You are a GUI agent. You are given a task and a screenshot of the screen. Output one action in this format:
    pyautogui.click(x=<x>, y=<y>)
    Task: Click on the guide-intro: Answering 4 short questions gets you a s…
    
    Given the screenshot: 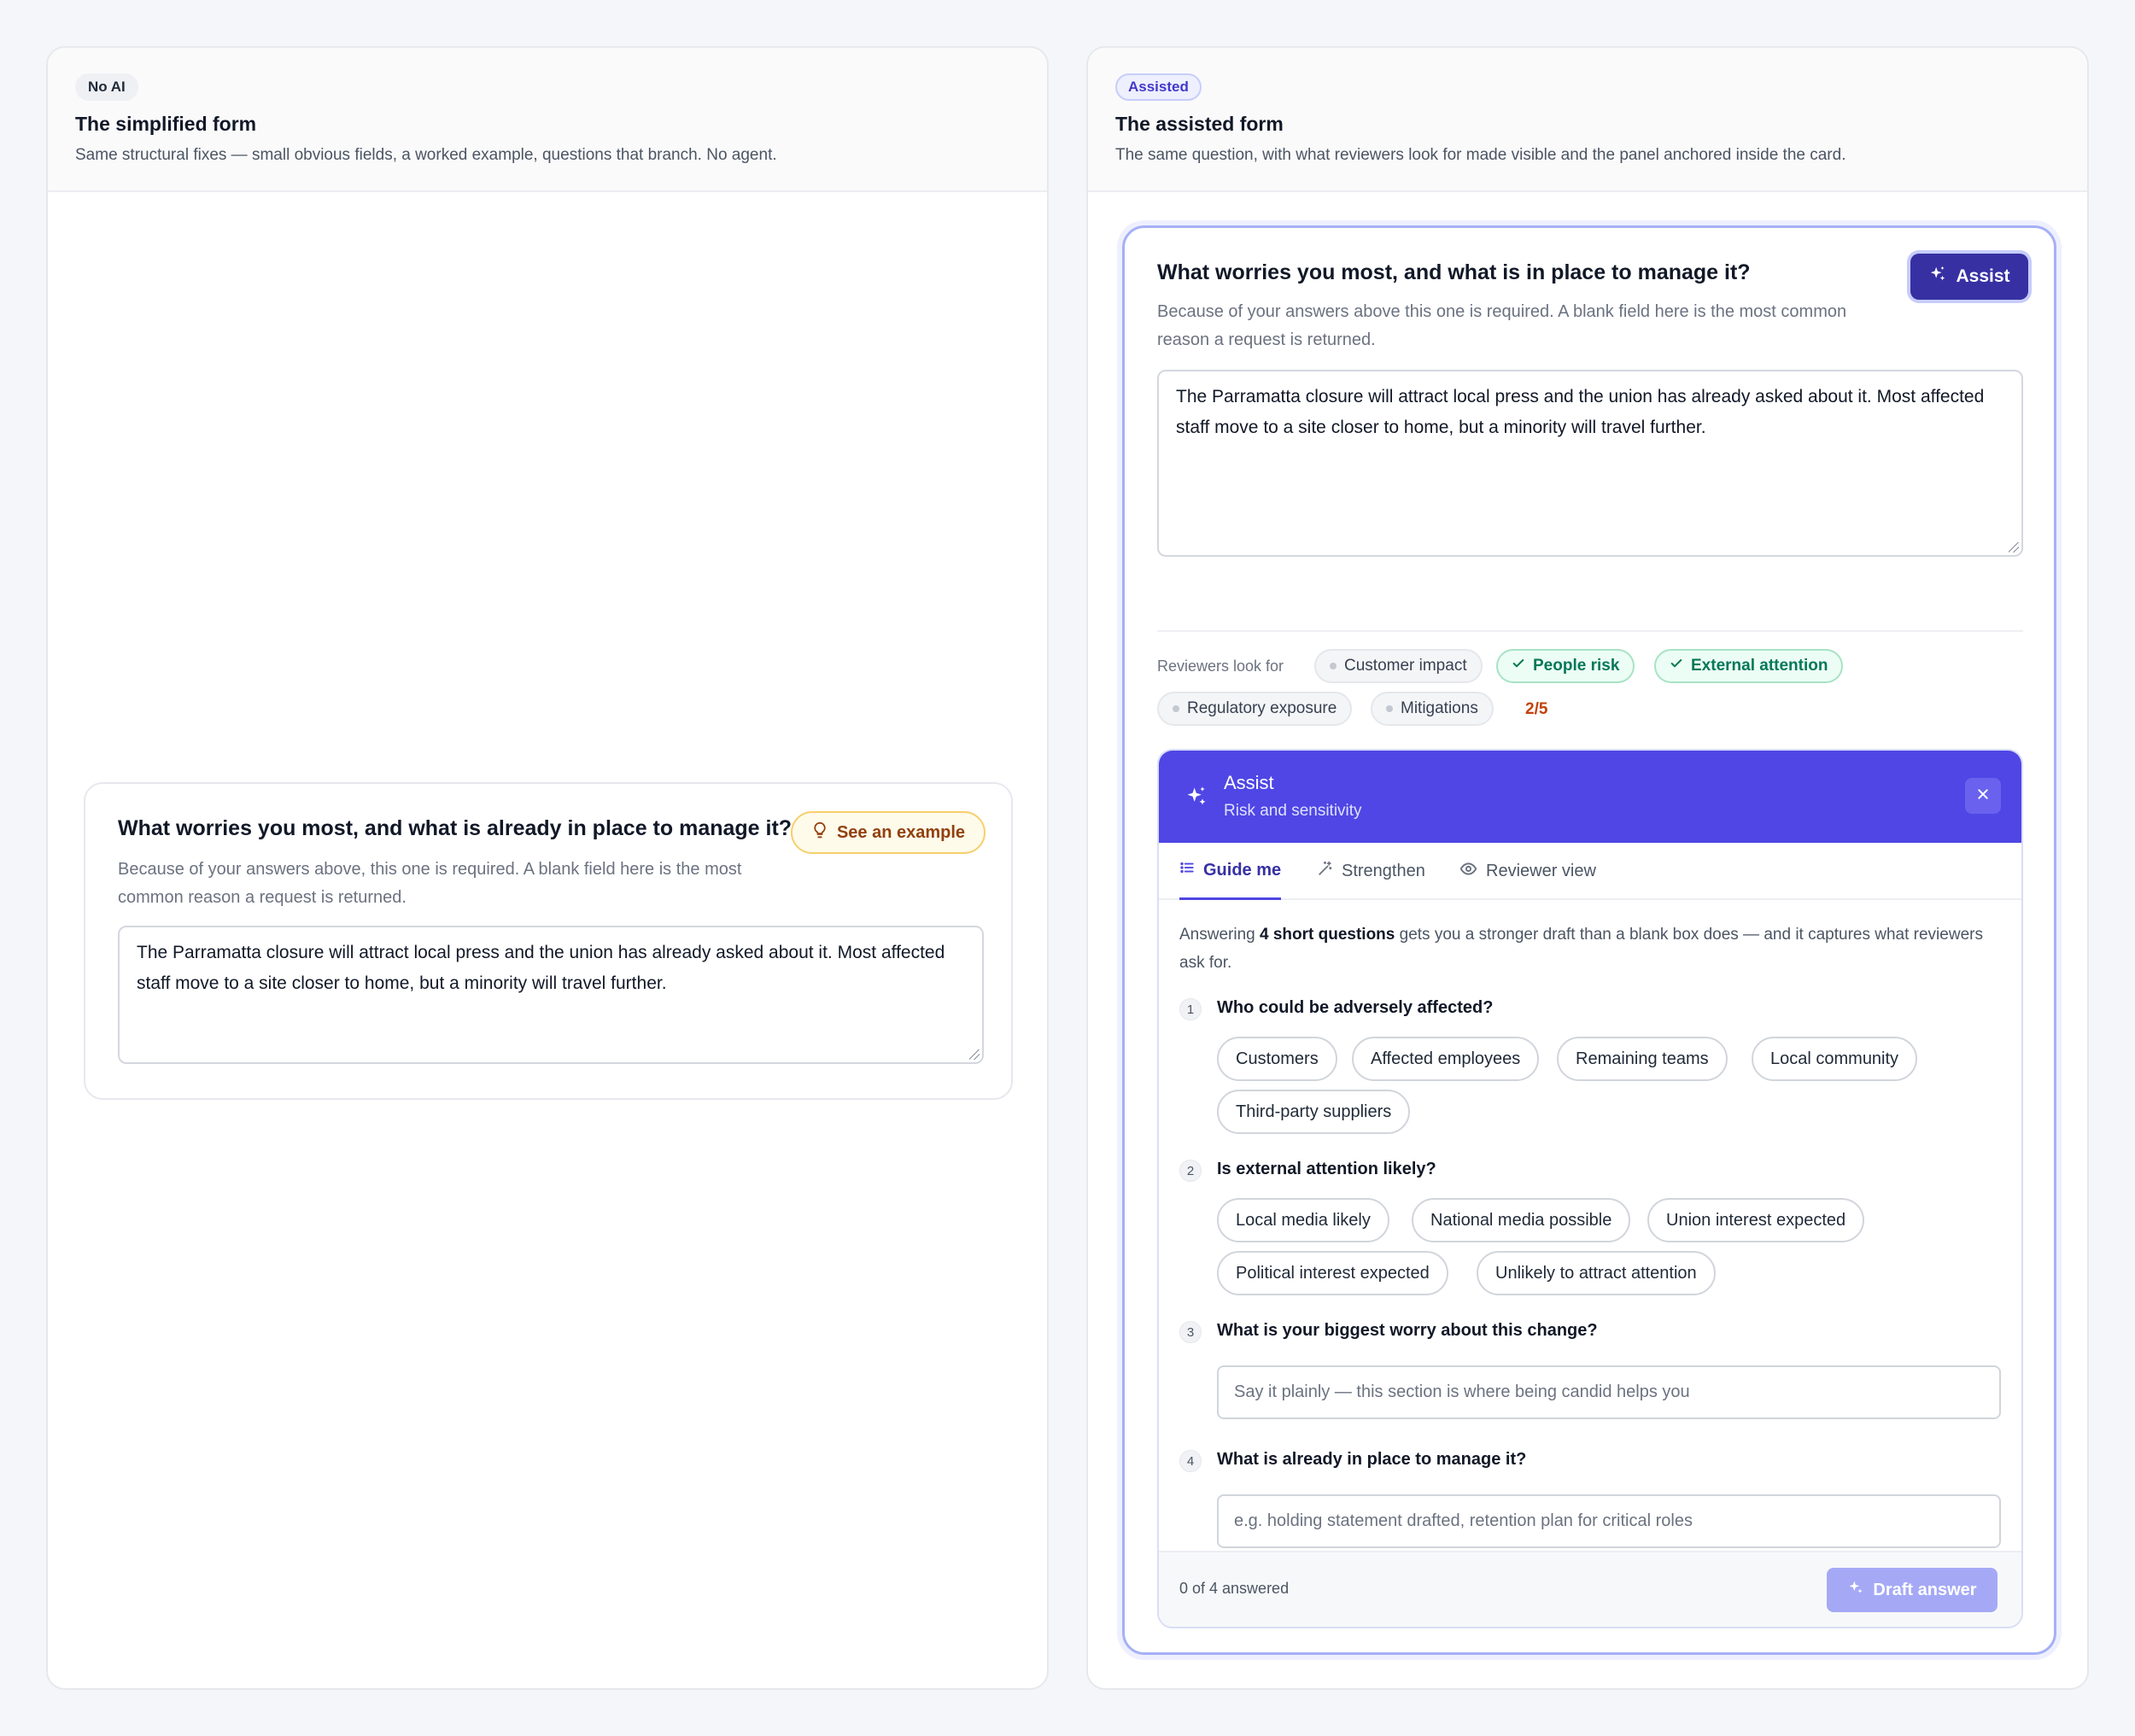 What is the action you would take?
    pyautogui.click(x=1591, y=949)
    